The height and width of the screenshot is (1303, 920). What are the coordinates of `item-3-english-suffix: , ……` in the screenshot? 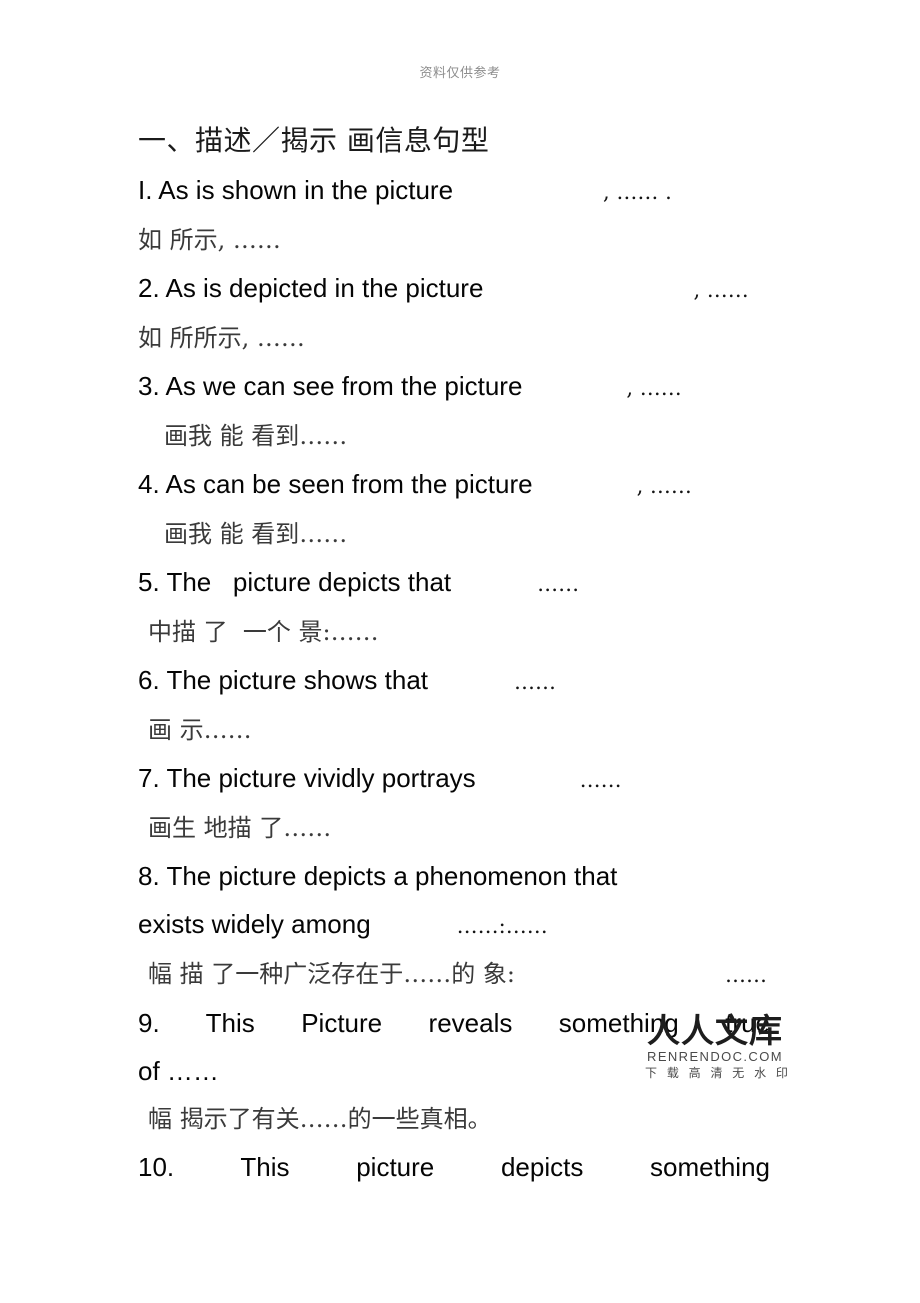 It's located at (654, 388).